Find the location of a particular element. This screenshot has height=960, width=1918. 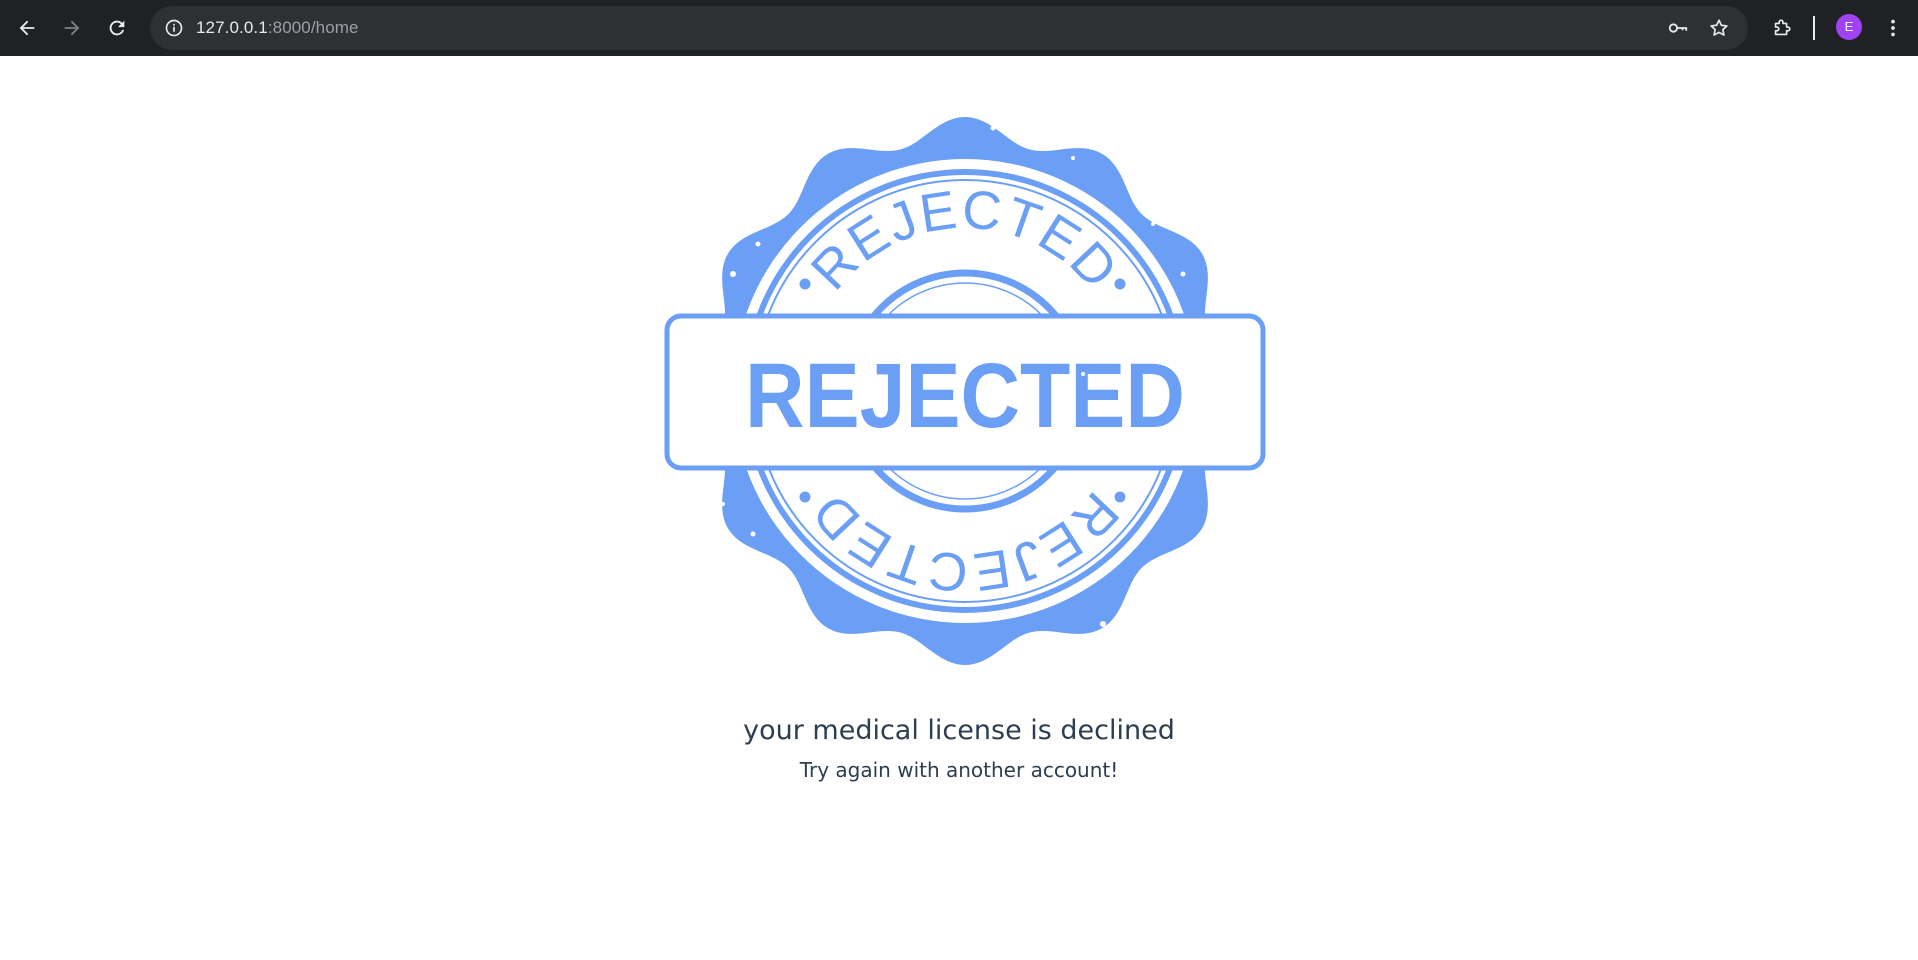

url-host: 127.0.0.1 is located at coordinates (232, 27).